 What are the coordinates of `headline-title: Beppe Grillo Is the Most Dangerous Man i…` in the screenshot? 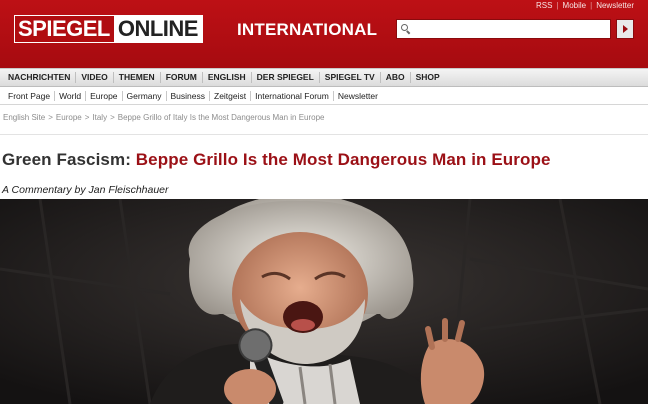 It's located at (343, 159).